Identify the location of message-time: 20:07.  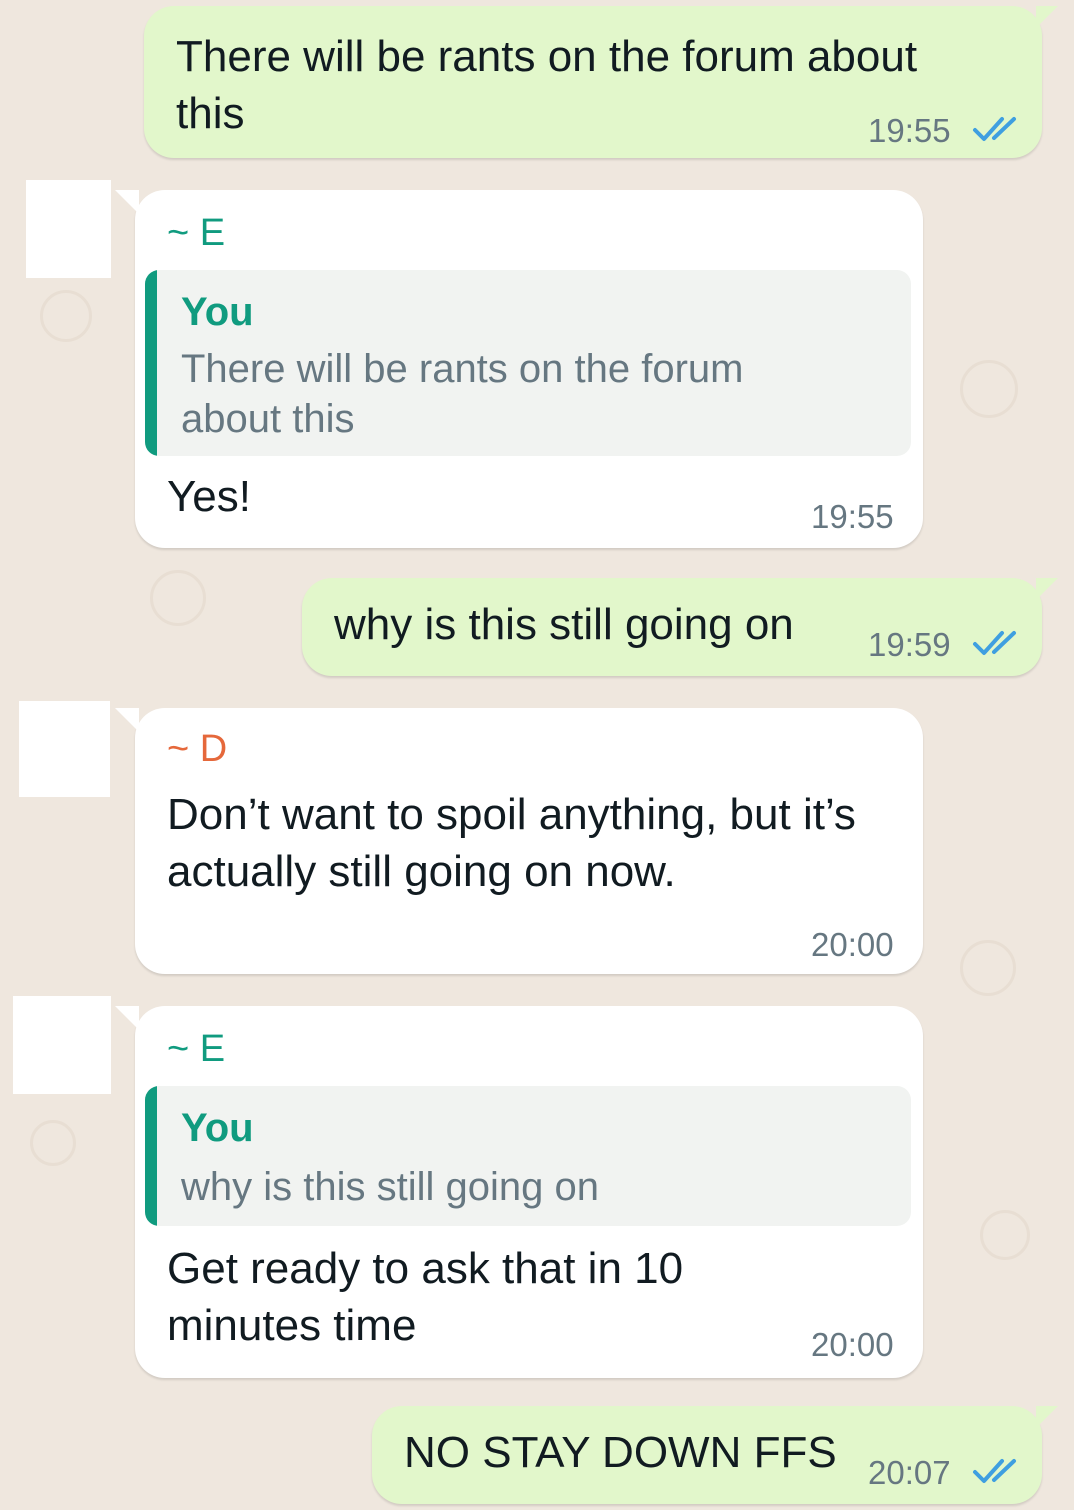
(909, 1472).